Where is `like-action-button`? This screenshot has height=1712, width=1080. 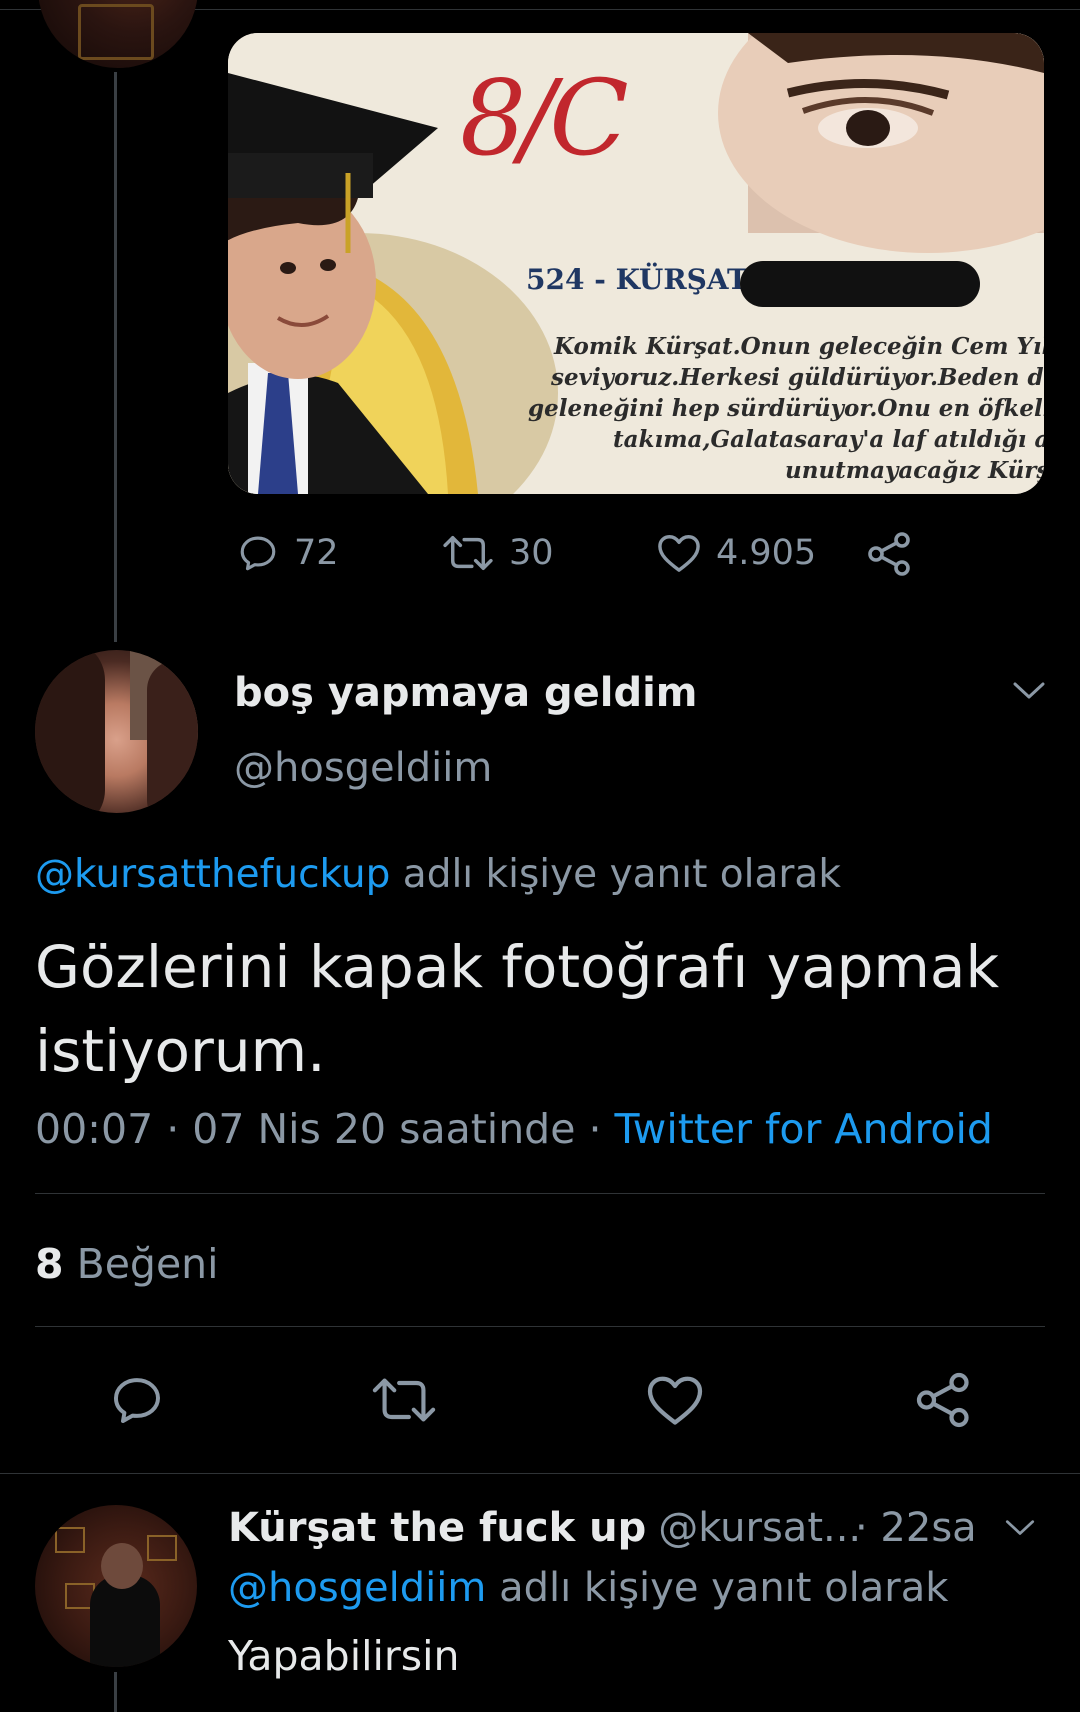
like-action-button is located at coordinates (675, 1402).